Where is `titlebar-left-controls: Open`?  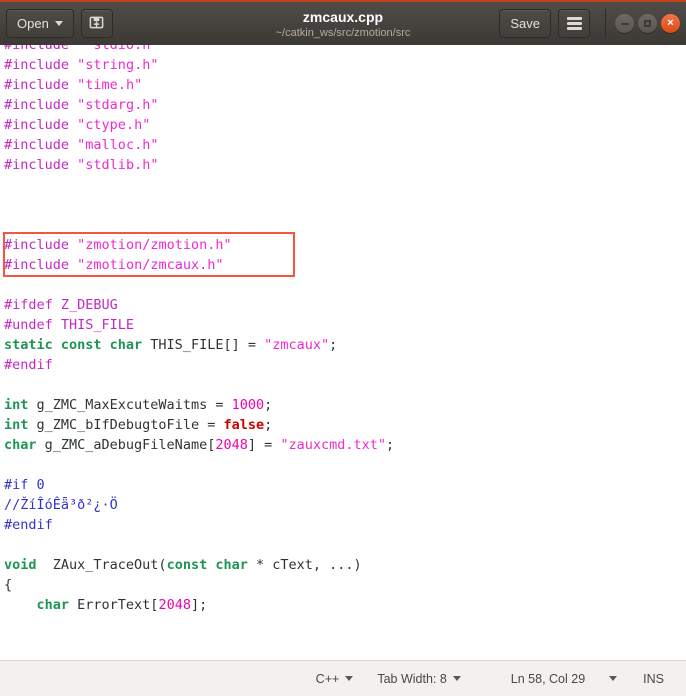 titlebar-left-controls: Open is located at coordinates (59, 23).